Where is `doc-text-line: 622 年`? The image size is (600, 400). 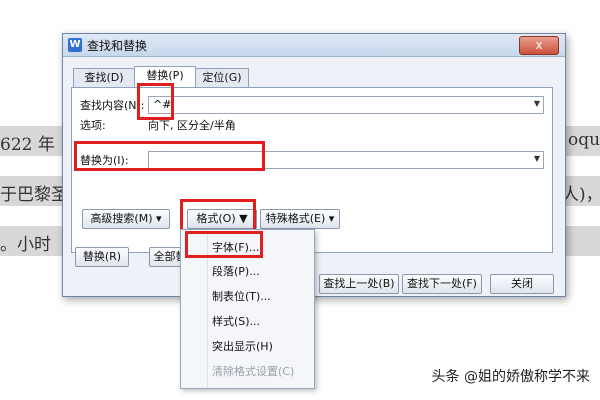 doc-text-line: 622 年 is located at coordinates (27, 145).